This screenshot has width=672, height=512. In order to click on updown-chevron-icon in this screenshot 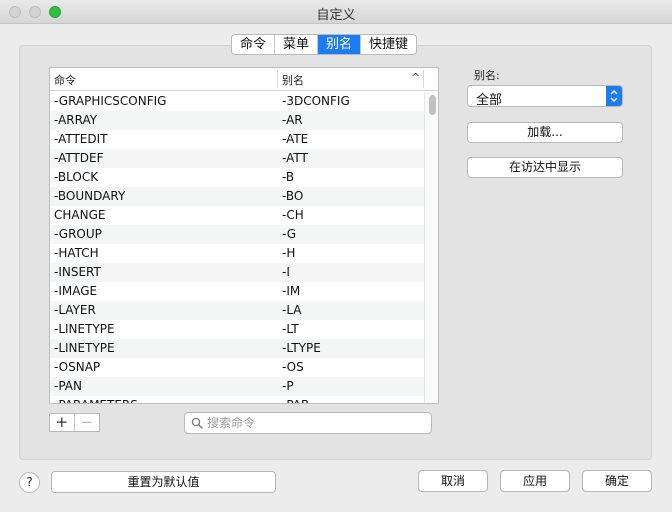, I will do `click(614, 96)`.